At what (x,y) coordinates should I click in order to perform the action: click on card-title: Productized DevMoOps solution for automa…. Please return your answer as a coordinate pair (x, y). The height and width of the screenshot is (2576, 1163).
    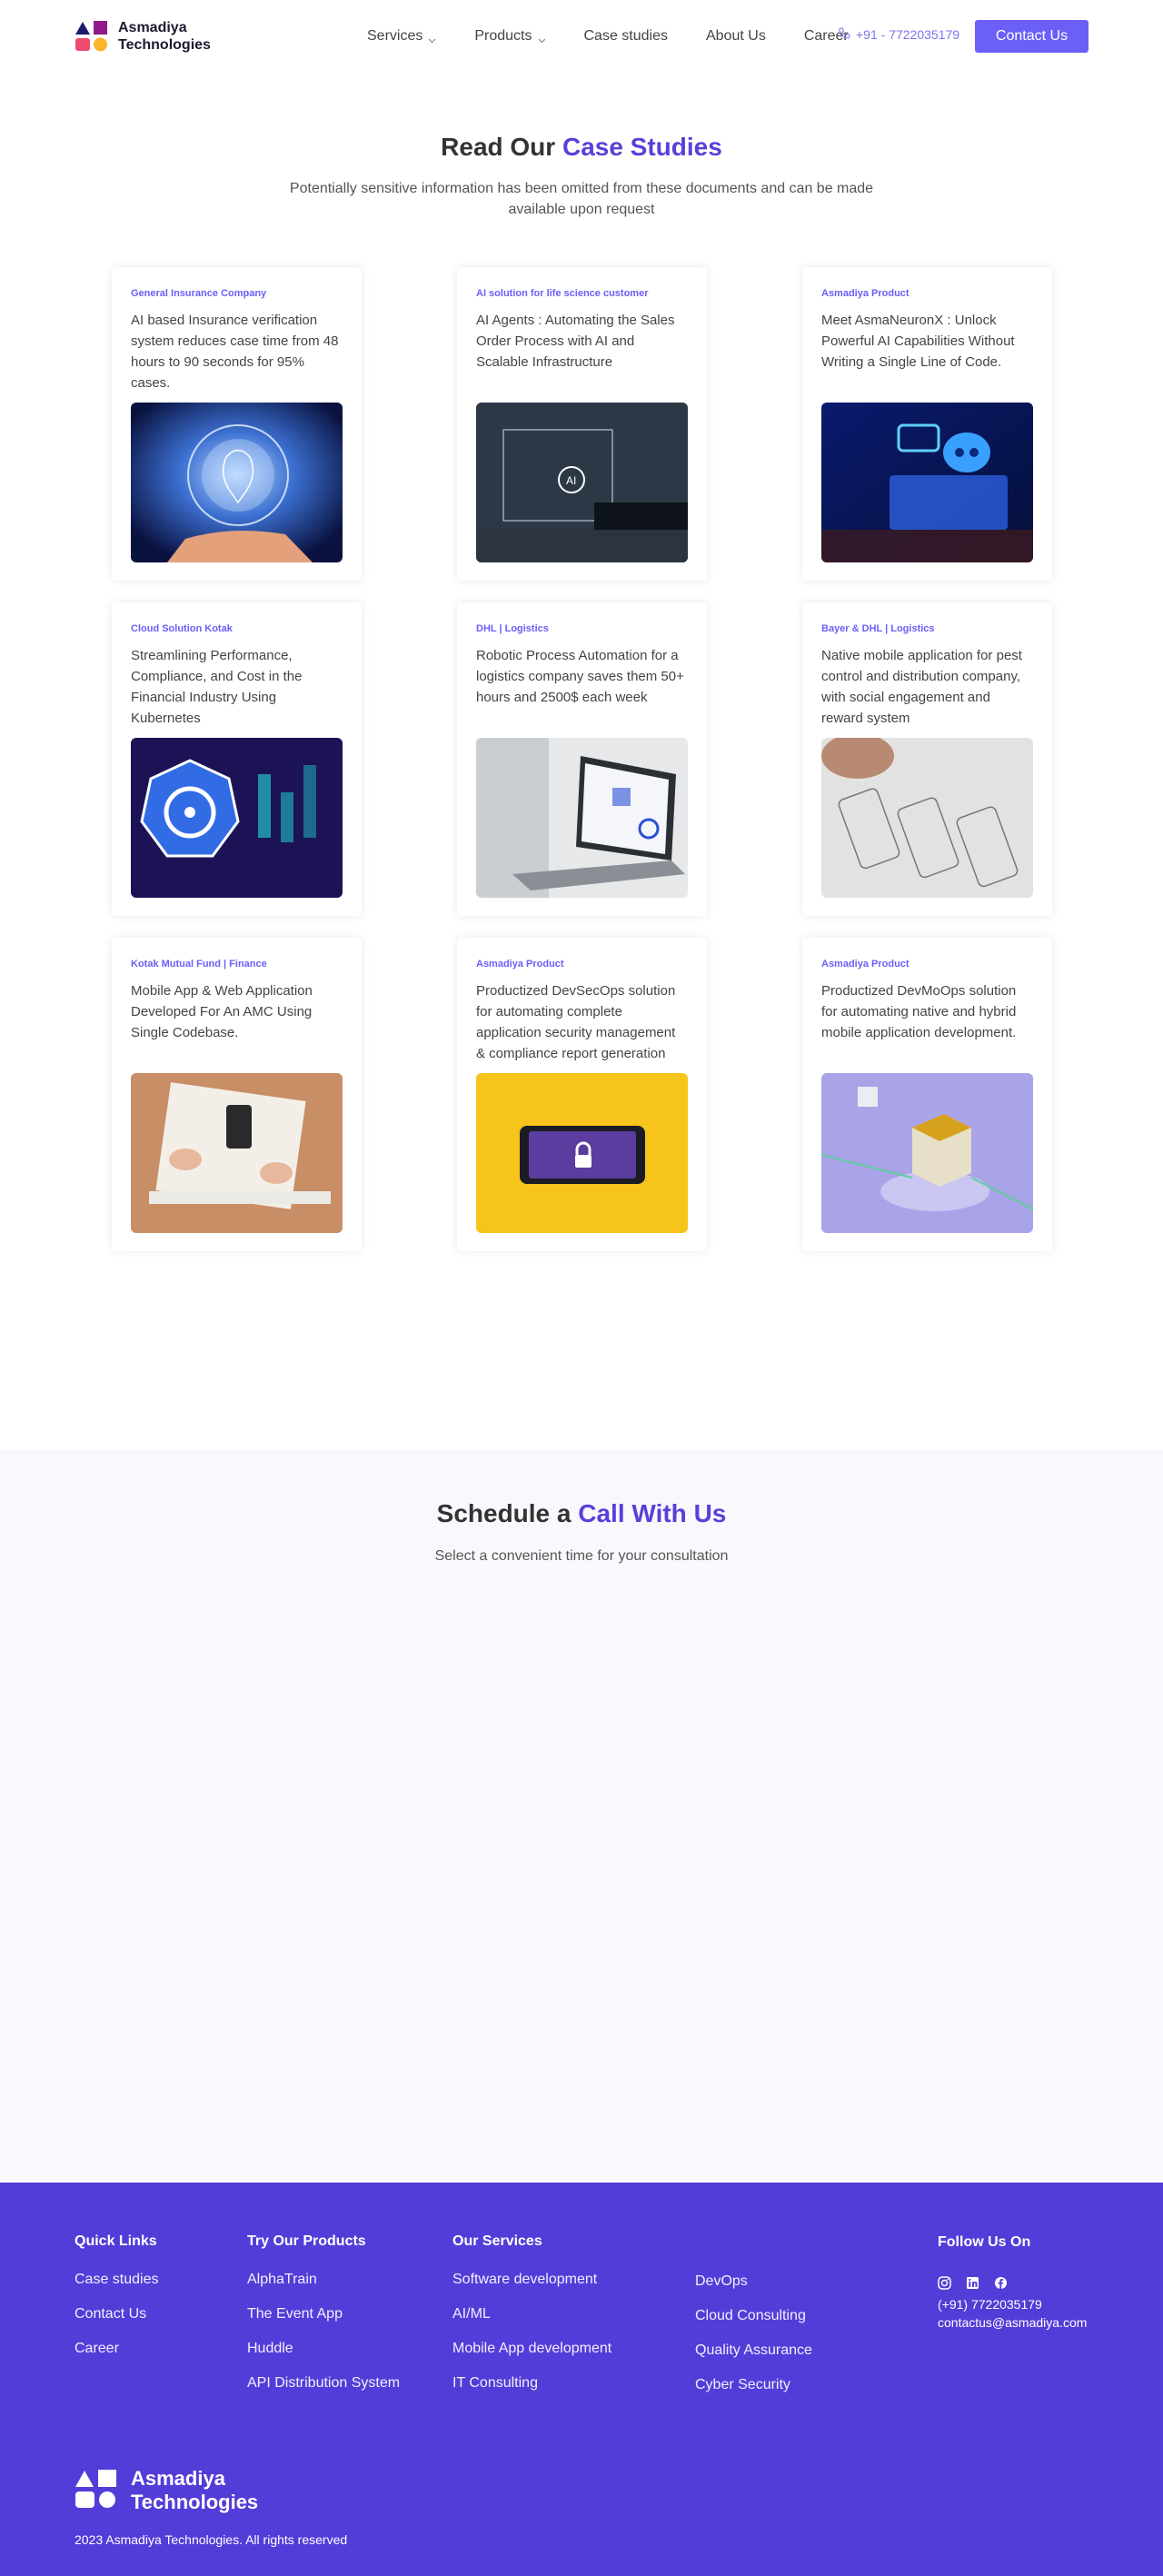
    Looking at the image, I should click on (919, 1012).